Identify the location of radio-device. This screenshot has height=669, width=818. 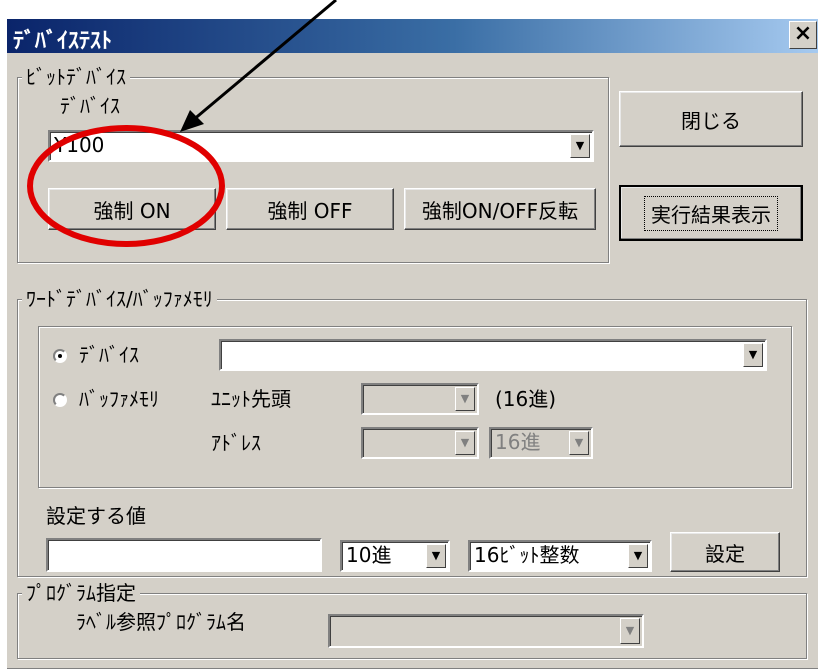
(60, 356).